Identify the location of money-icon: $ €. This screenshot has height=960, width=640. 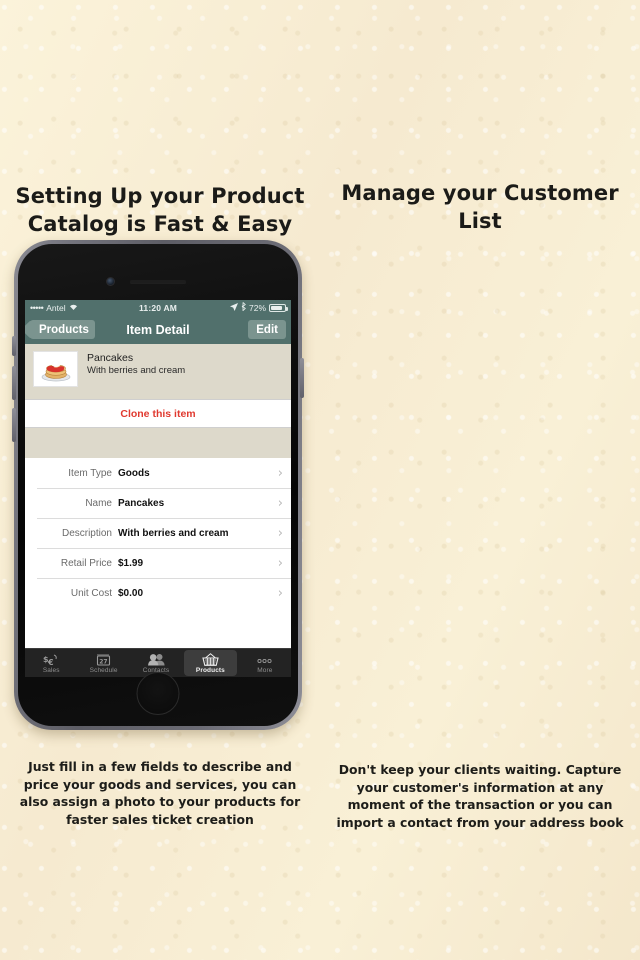
(51, 659).